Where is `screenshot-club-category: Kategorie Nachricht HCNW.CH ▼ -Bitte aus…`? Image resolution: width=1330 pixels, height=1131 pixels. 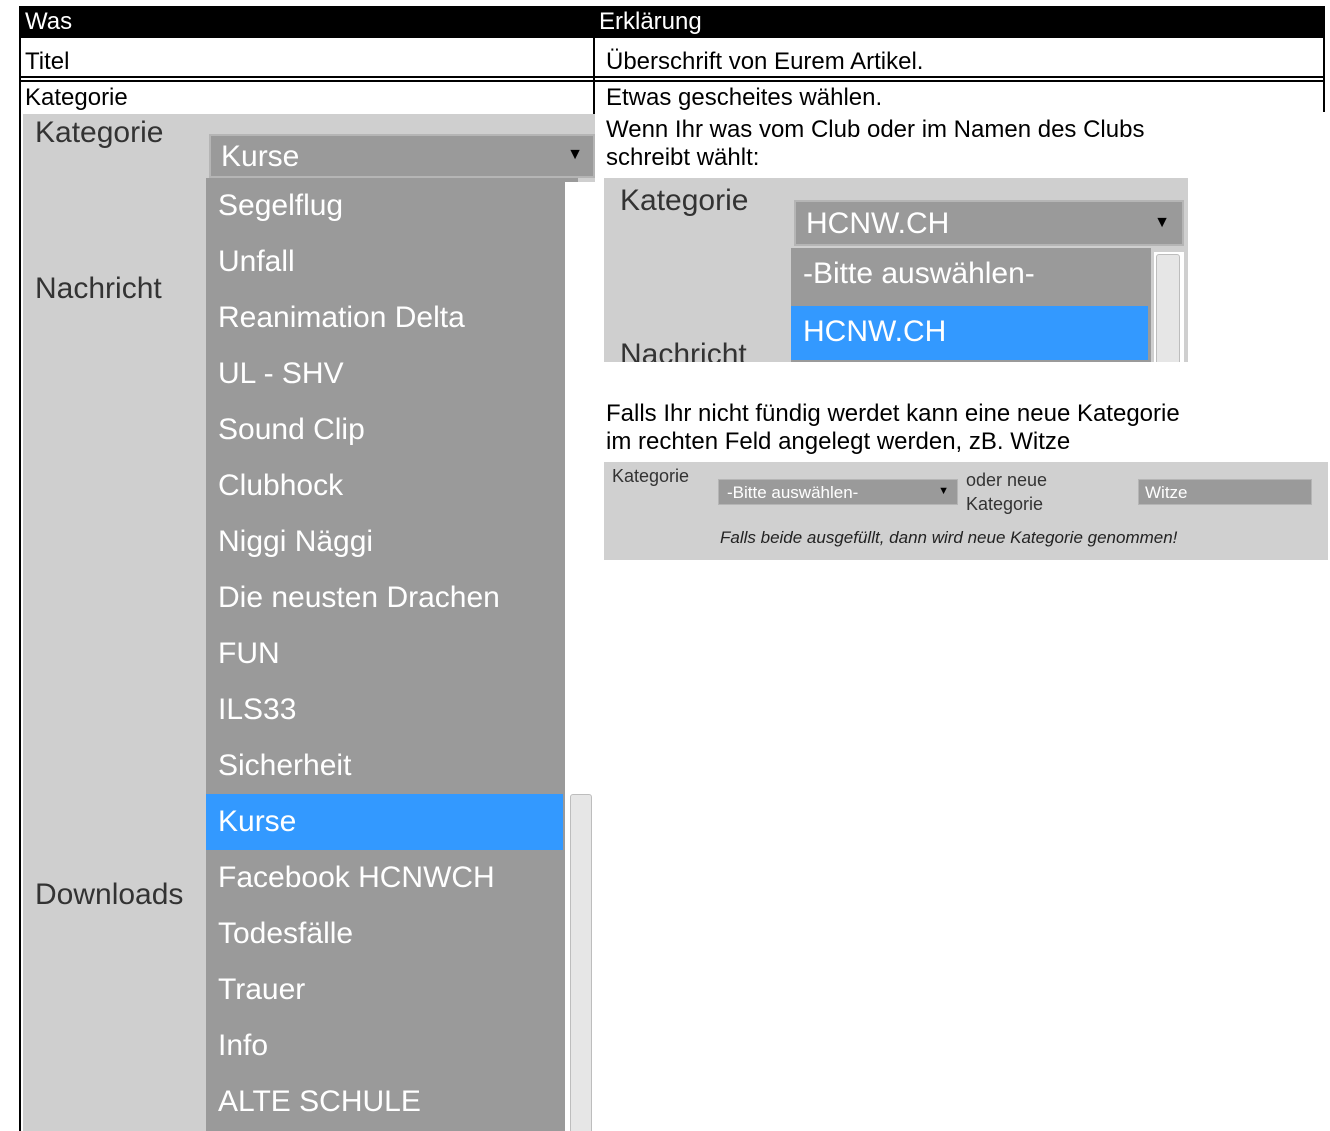 screenshot-club-category: Kategorie Nachricht HCNW.CH ▼ -Bitte aus… is located at coordinates (896, 270).